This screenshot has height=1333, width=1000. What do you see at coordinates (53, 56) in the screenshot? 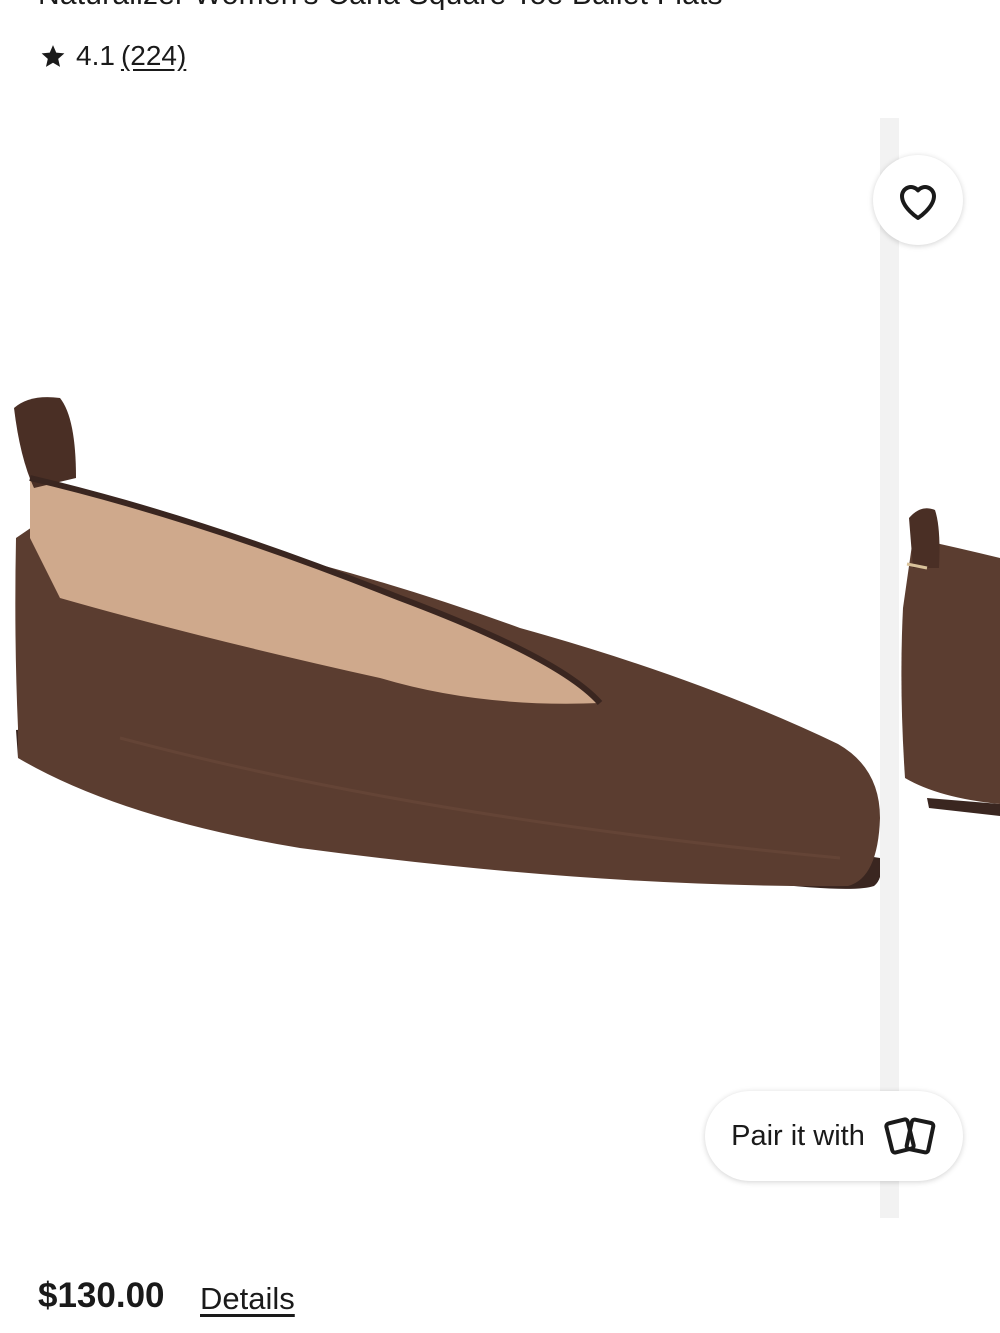
I see `star-icon` at bounding box center [53, 56].